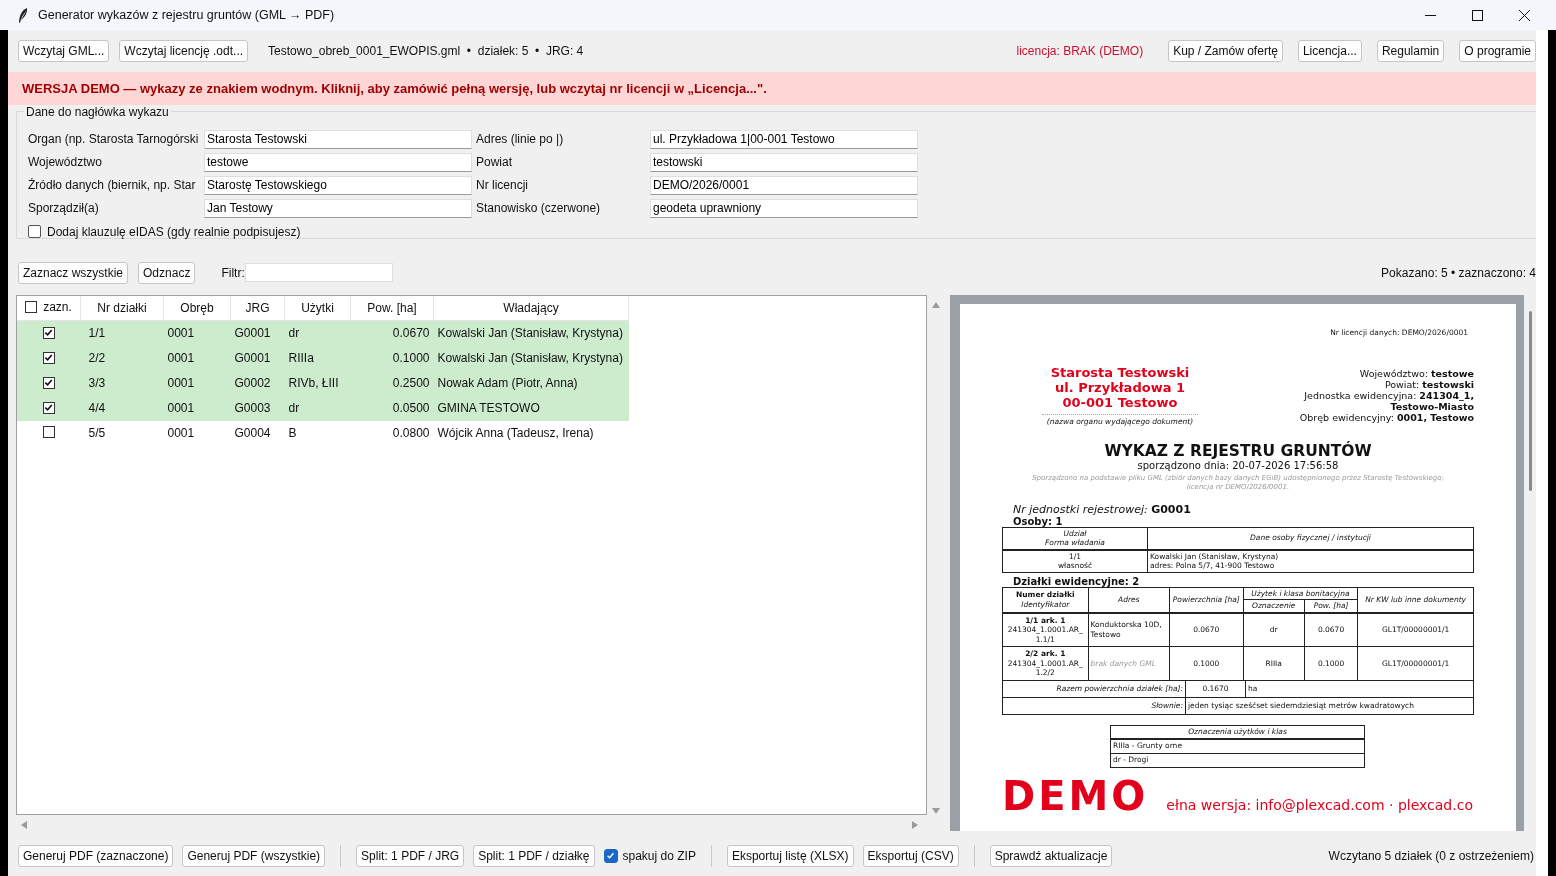 The width and height of the screenshot is (1556, 876). I want to click on field-label: Adres (linie po |), so click(520, 139).